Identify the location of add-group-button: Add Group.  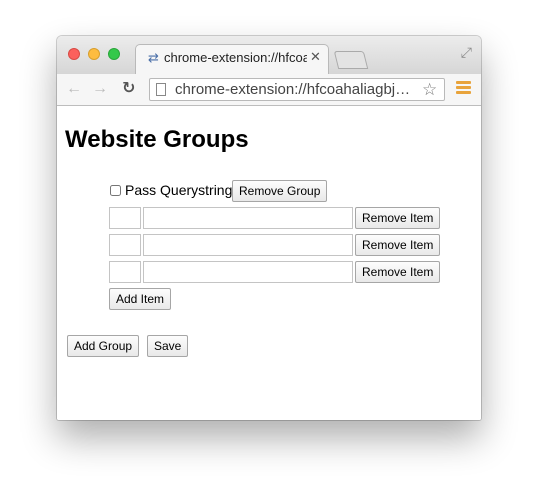
(103, 346).